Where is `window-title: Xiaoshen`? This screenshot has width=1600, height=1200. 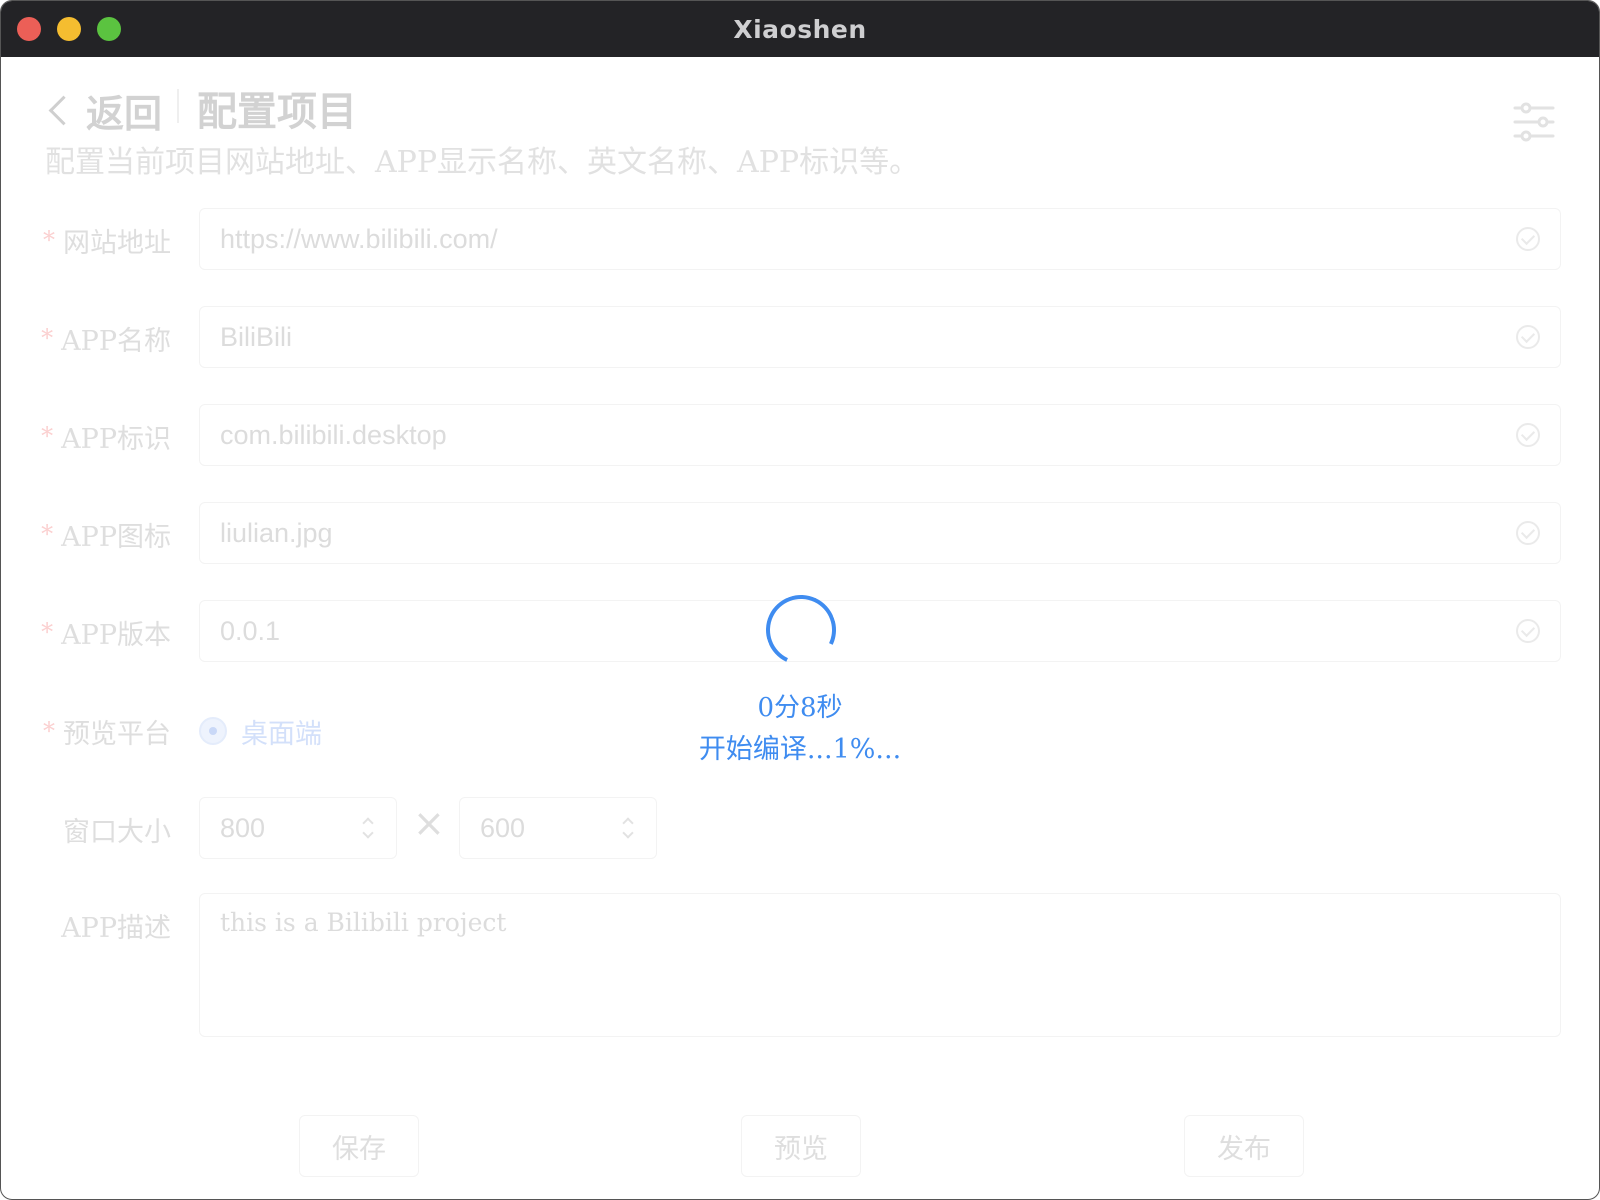 window-title: Xiaoshen is located at coordinates (800, 29).